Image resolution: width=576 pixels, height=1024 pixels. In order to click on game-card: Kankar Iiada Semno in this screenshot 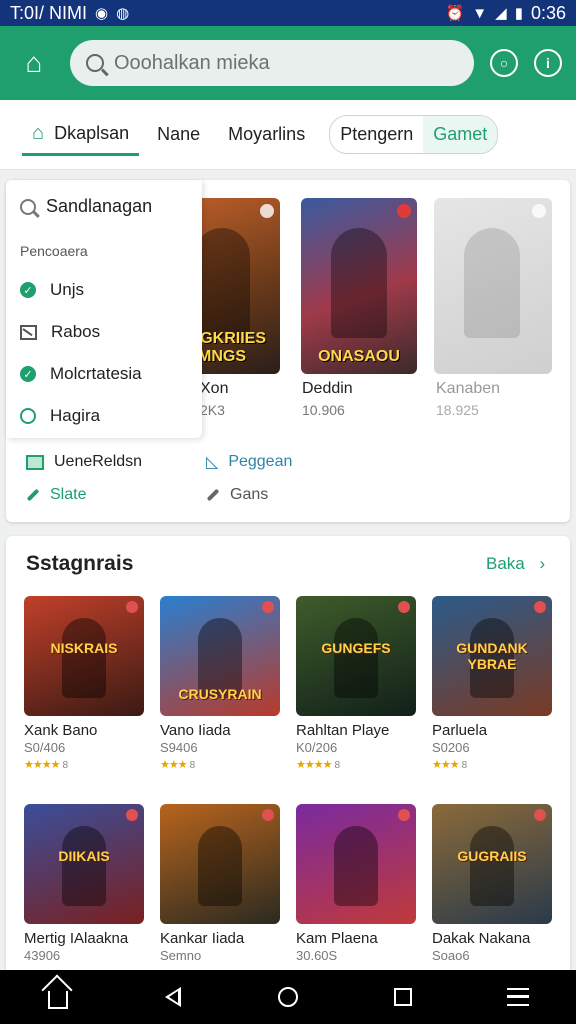, I will do `click(220, 883)`.